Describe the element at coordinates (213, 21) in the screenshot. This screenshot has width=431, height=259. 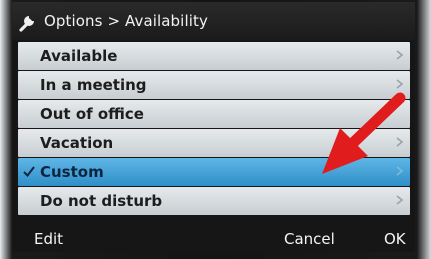
I see `title-bar: Options > Availability` at that location.